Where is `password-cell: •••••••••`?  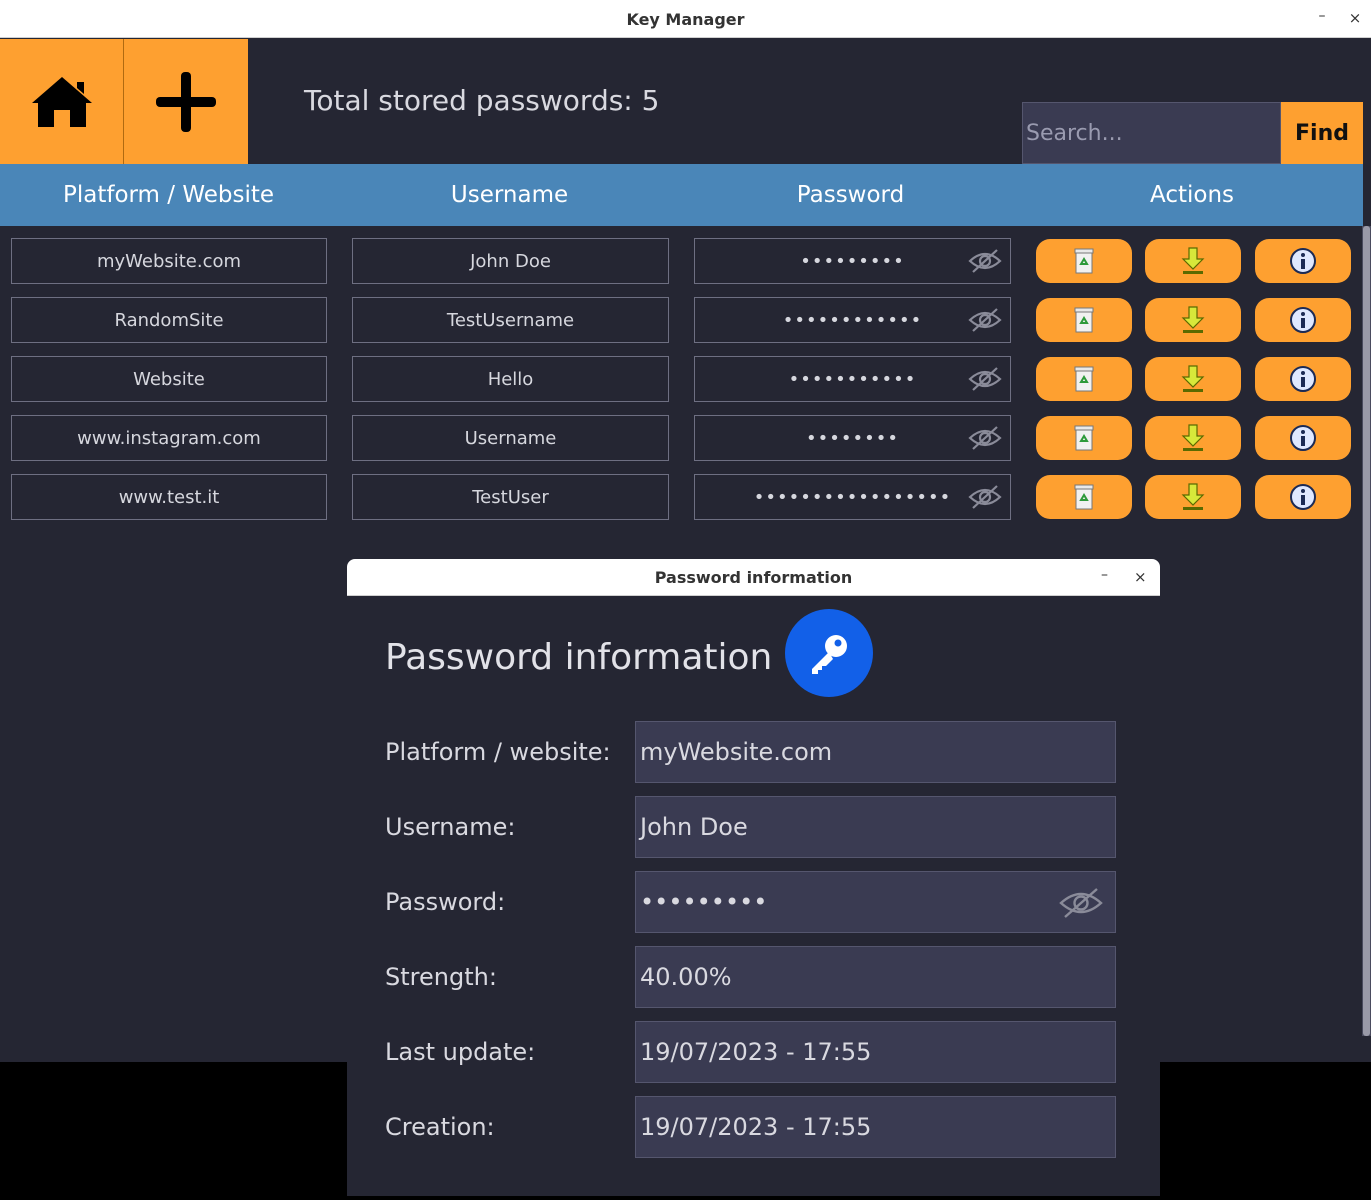 password-cell: ••••••••• is located at coordinates (852, 261).